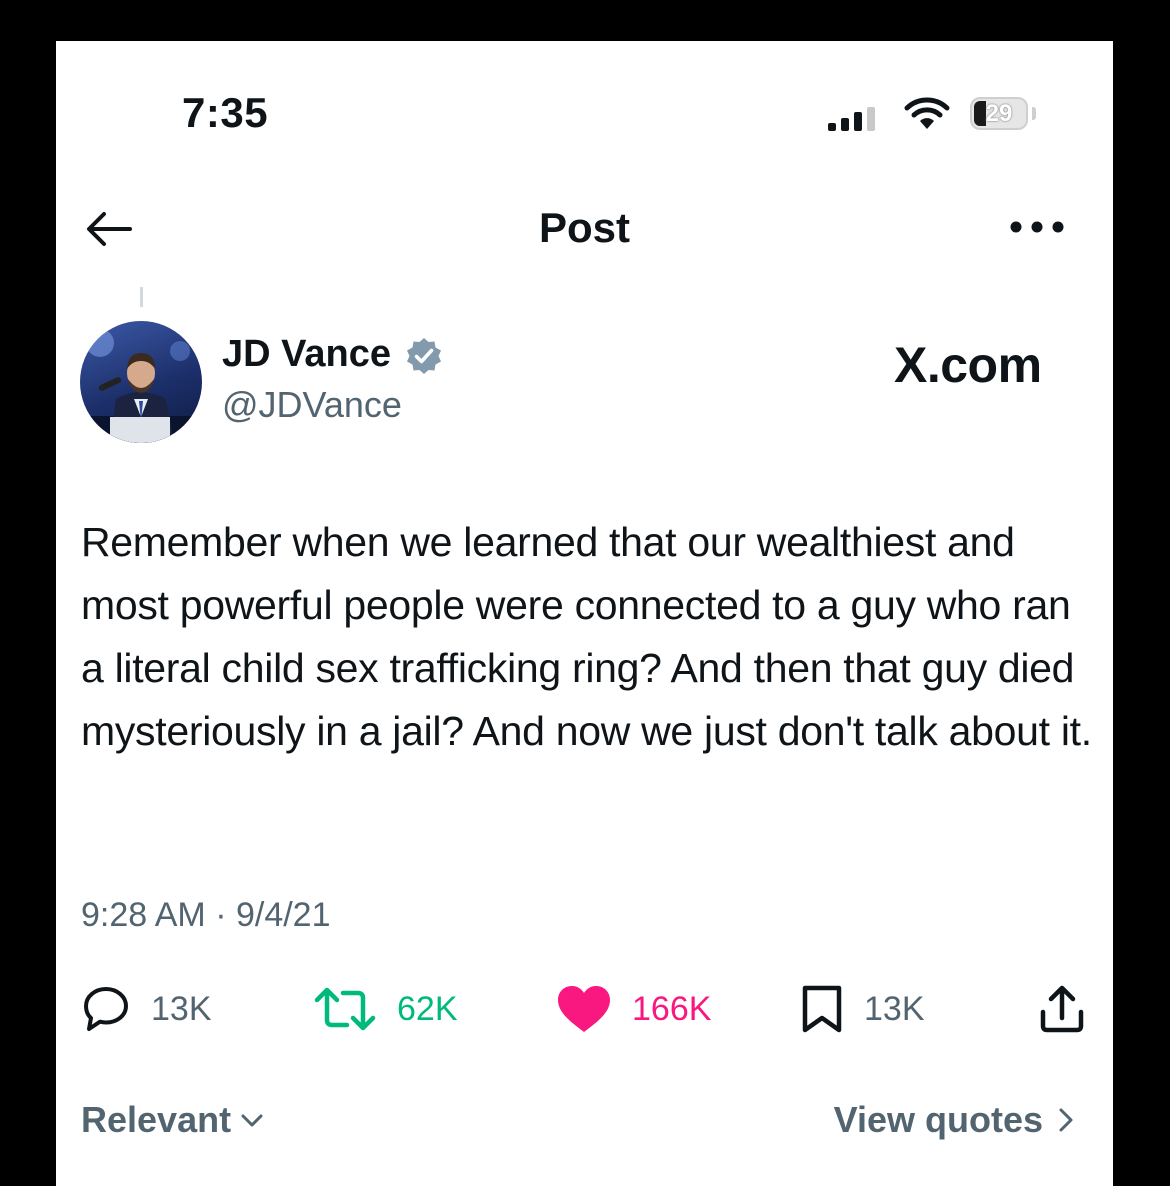  What do you see at coordinates (424, 356) in the screenshot?
I see `verified-badge-icon` at bounding box center [424, 356].